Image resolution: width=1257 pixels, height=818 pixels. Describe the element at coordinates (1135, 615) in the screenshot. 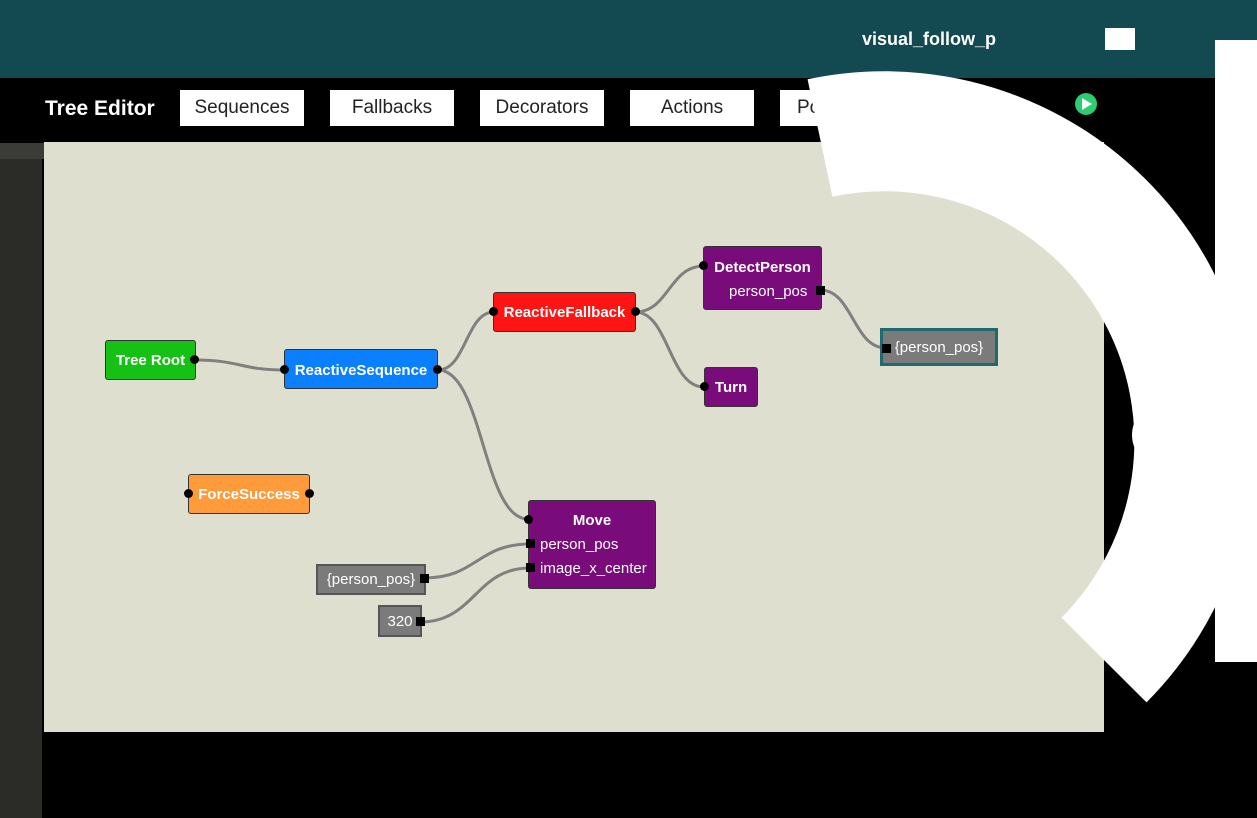

I see `overlay-bottom-disc` at that location.